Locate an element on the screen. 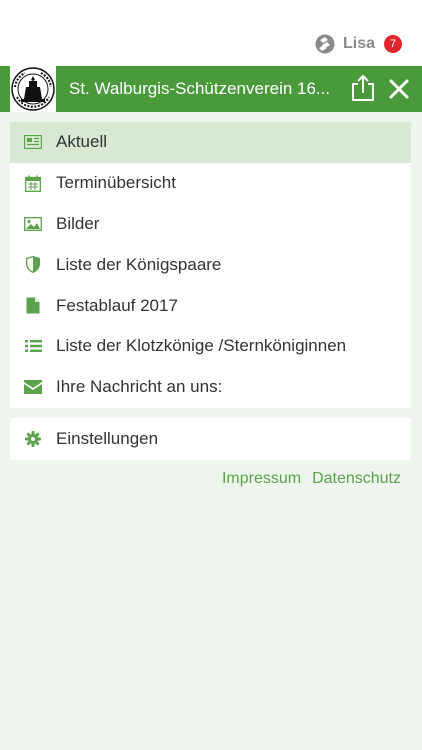 This screenshot has width=422, height=750. menu-item-terminuebersicht: Terminübersicht is located at coordinates (210, 183).